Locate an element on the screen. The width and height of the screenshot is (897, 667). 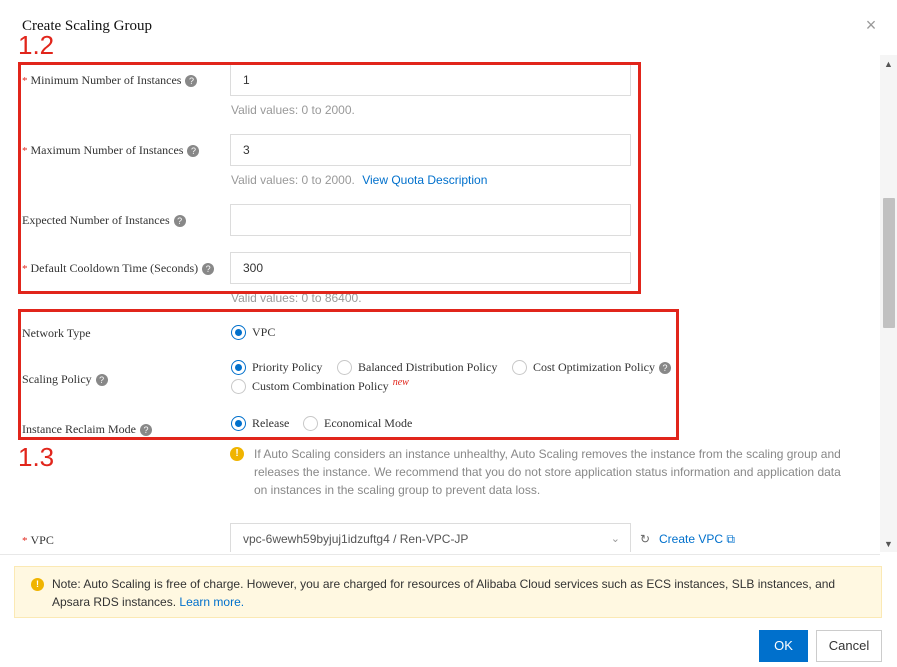
chevron-down-icon: ⌄ is located at coordinates (615, 539).